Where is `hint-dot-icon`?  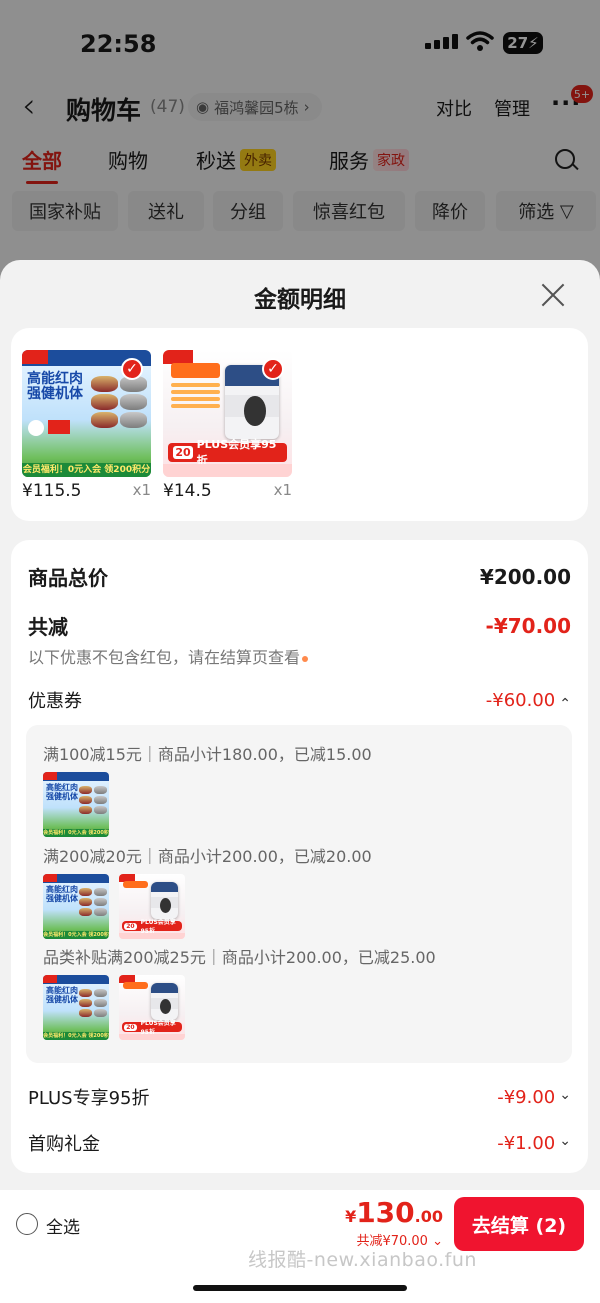 hint-dot-icon is located at coordinates (305, 658).